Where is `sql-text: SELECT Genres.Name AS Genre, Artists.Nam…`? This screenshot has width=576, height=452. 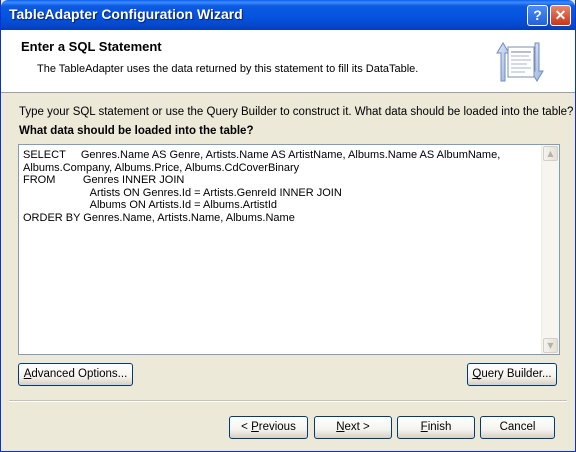
sql-text: SELECT Genres.Name AS Genre, Artists.Nam… is located at coordinates (281, 186).